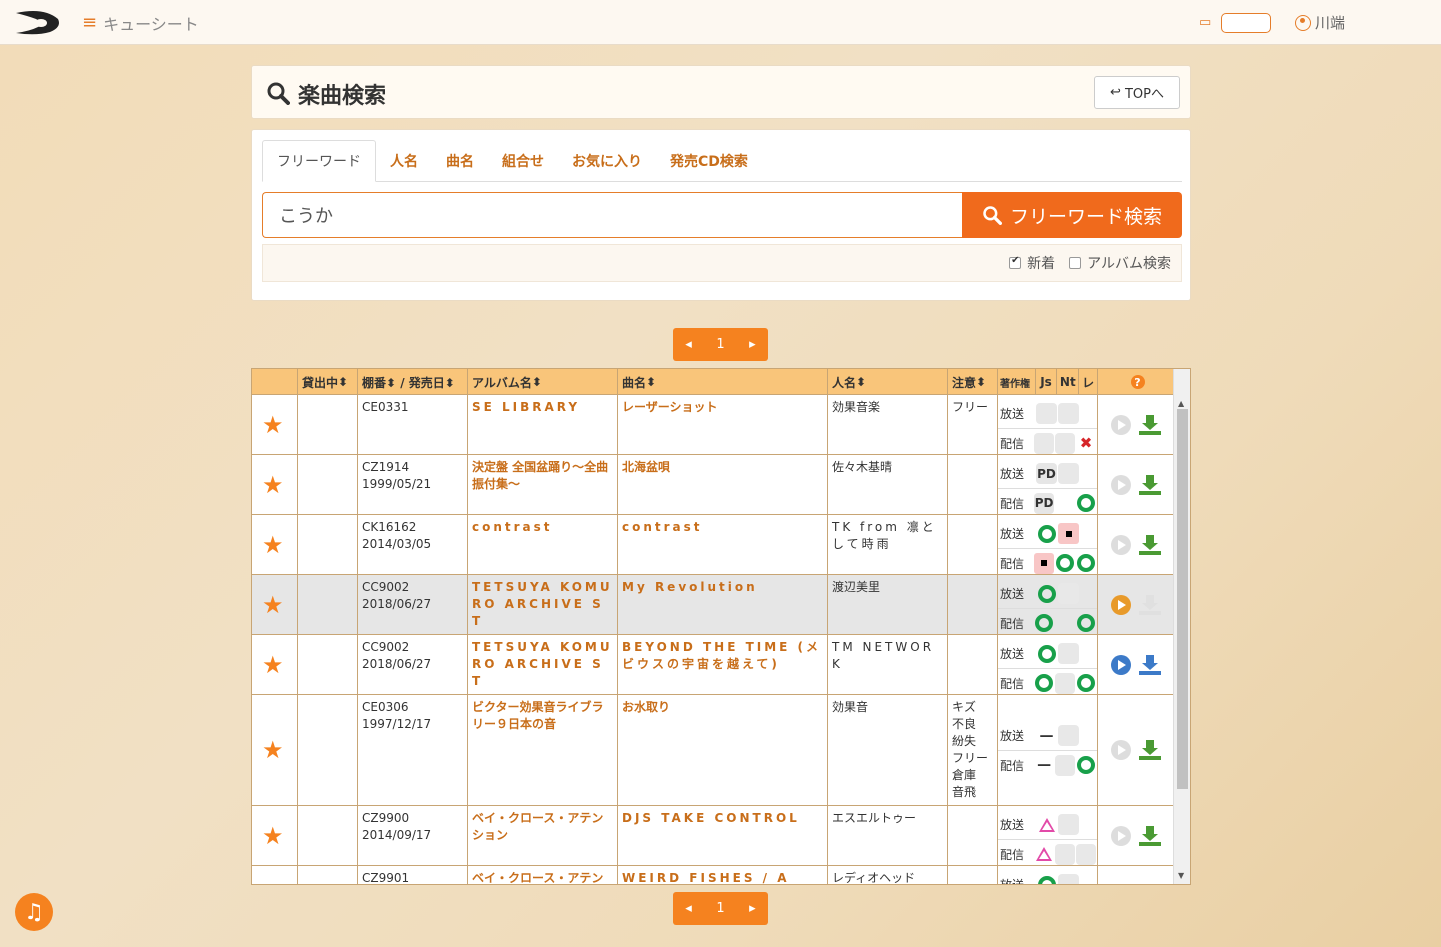 The image size is (1441, 947). Describe the element at coordinates (1015, 262) in the screenshot. I see `new-checkbox` at that location.